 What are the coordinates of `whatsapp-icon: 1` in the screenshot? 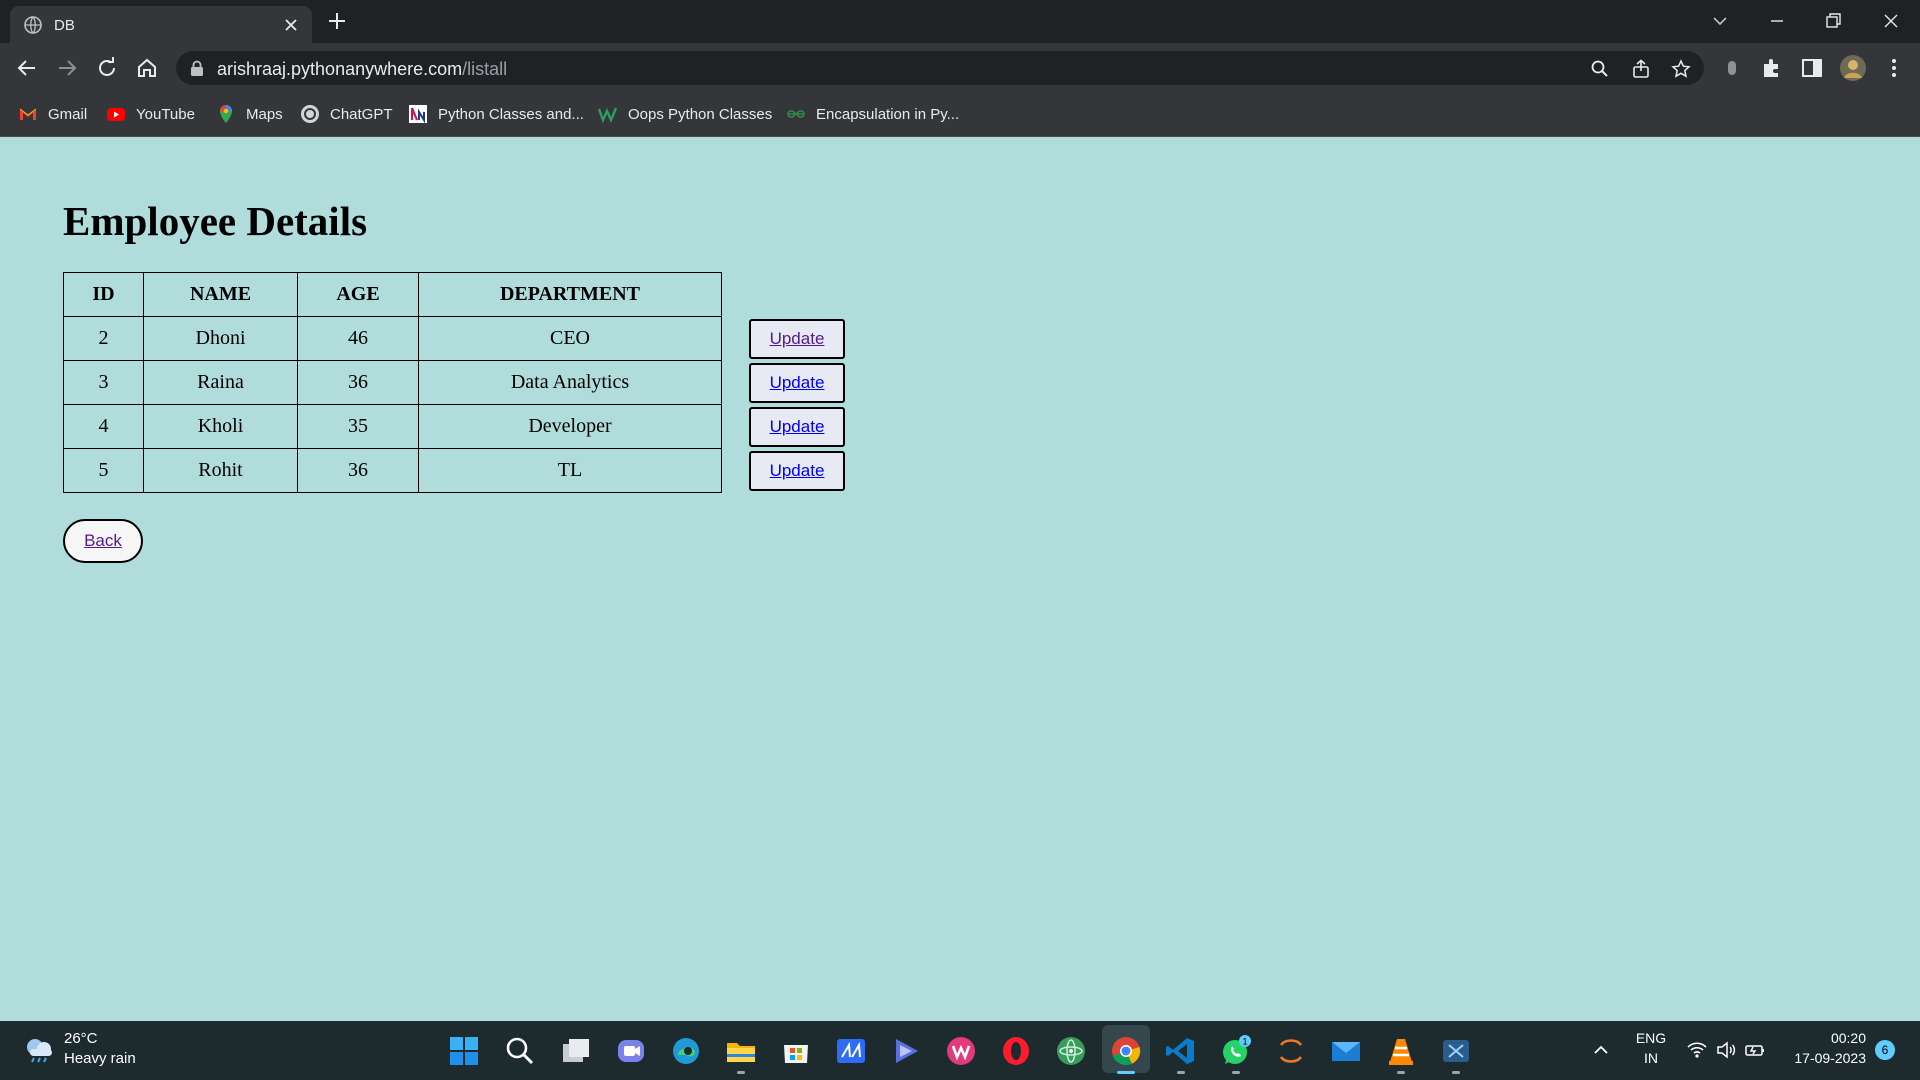 It's located at (1236, 1051).